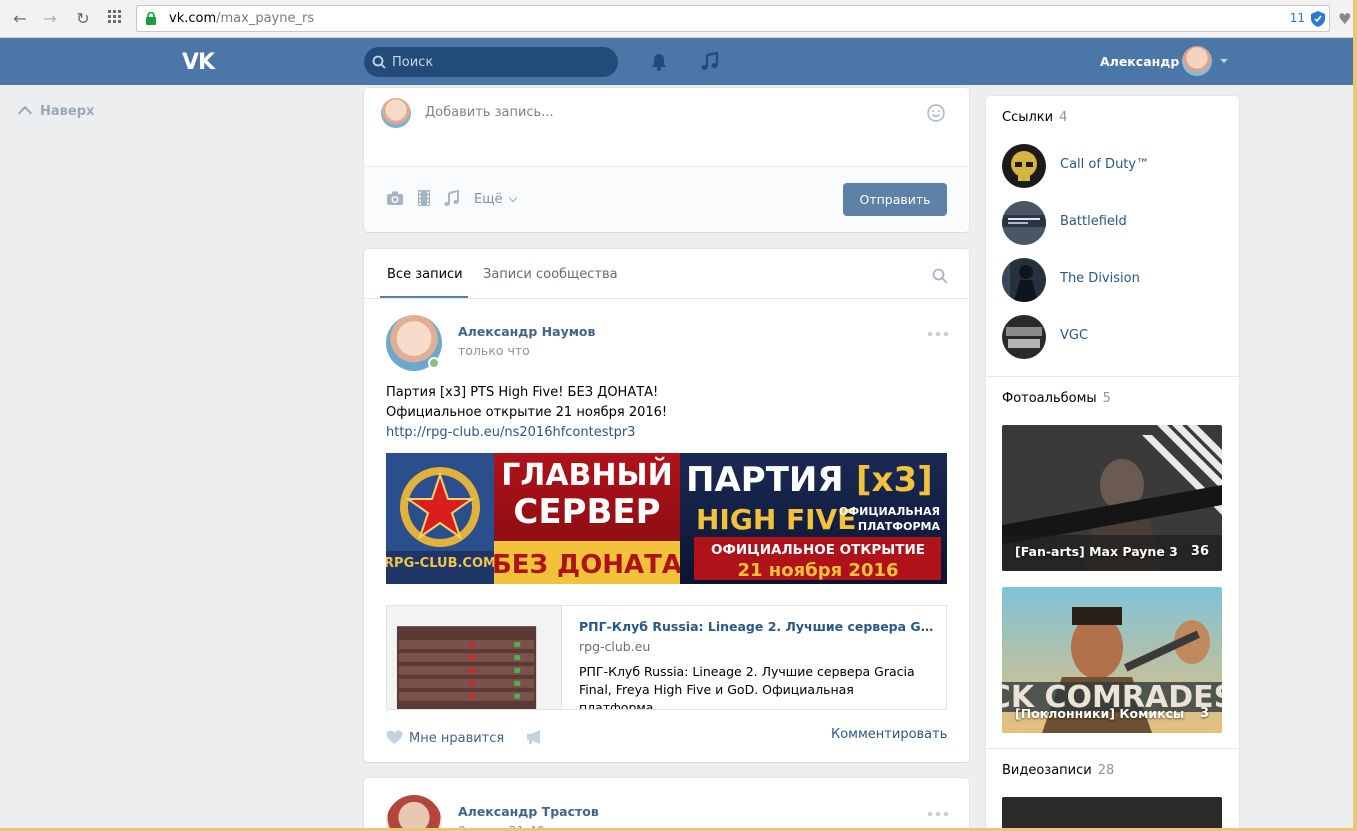 This screenshot has height=831, width=1357. What do you see at coordinates (445, 736) in the screenshot?
I see `like-button: Мне нравится` at bounding box center [445, 736].